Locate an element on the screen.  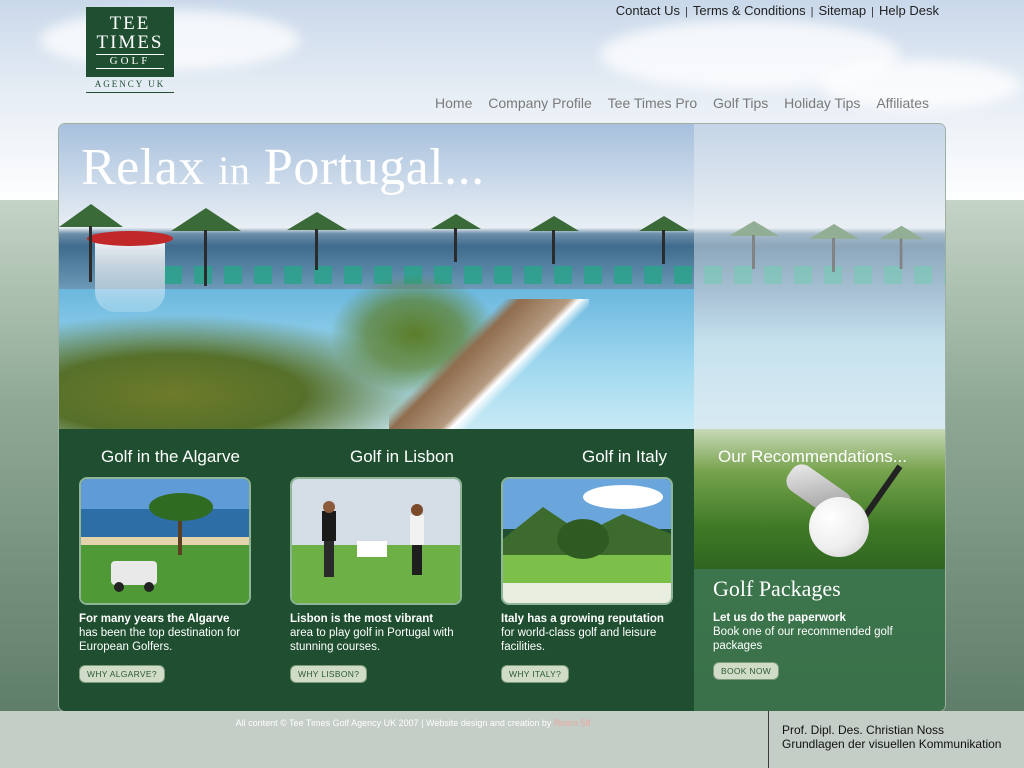
column-heading: Golf in the Algarve is located at coordinates (170, 456).